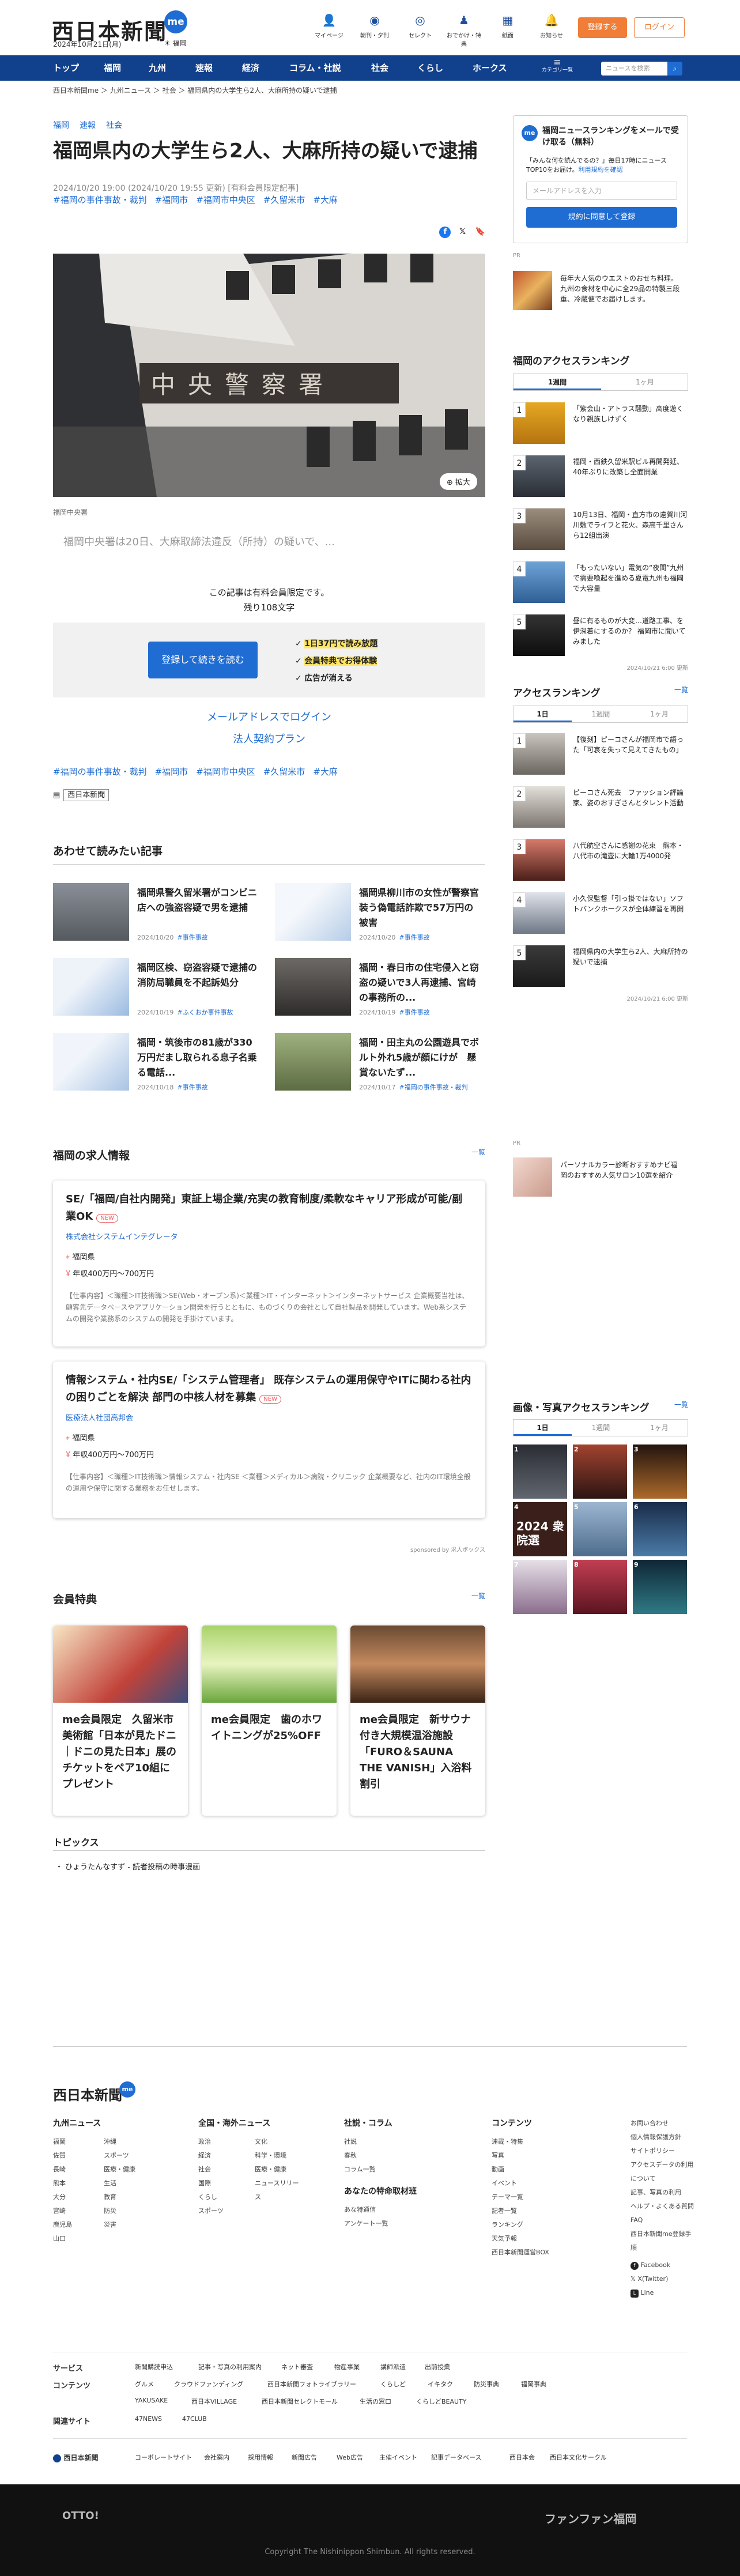 Image resolution: width=740 pixels, height=2576 pixels. What do you see at coordinates (557, 66) in the screenshot?
I see `category-menu-button: ≡ カテゴリ一覧` at bounding box center [557, 66].